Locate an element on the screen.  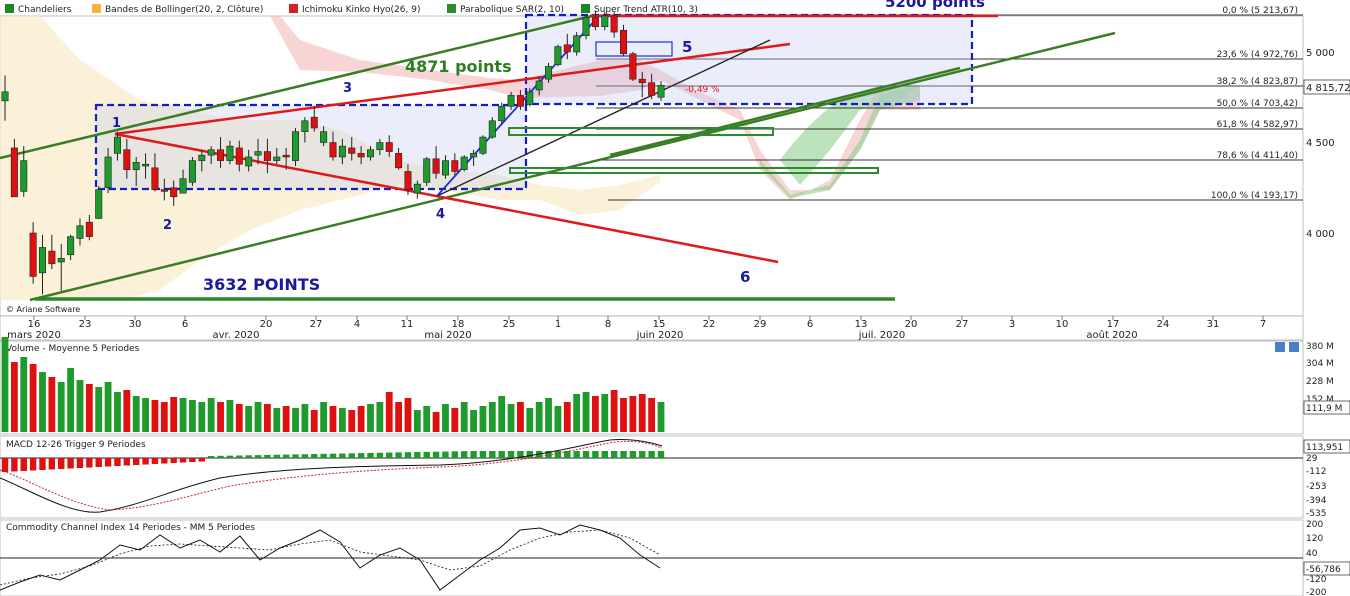
legend-item-1: Bandes de Bollinger(20, 2, Clôture) is located at coordinates (184, 9).